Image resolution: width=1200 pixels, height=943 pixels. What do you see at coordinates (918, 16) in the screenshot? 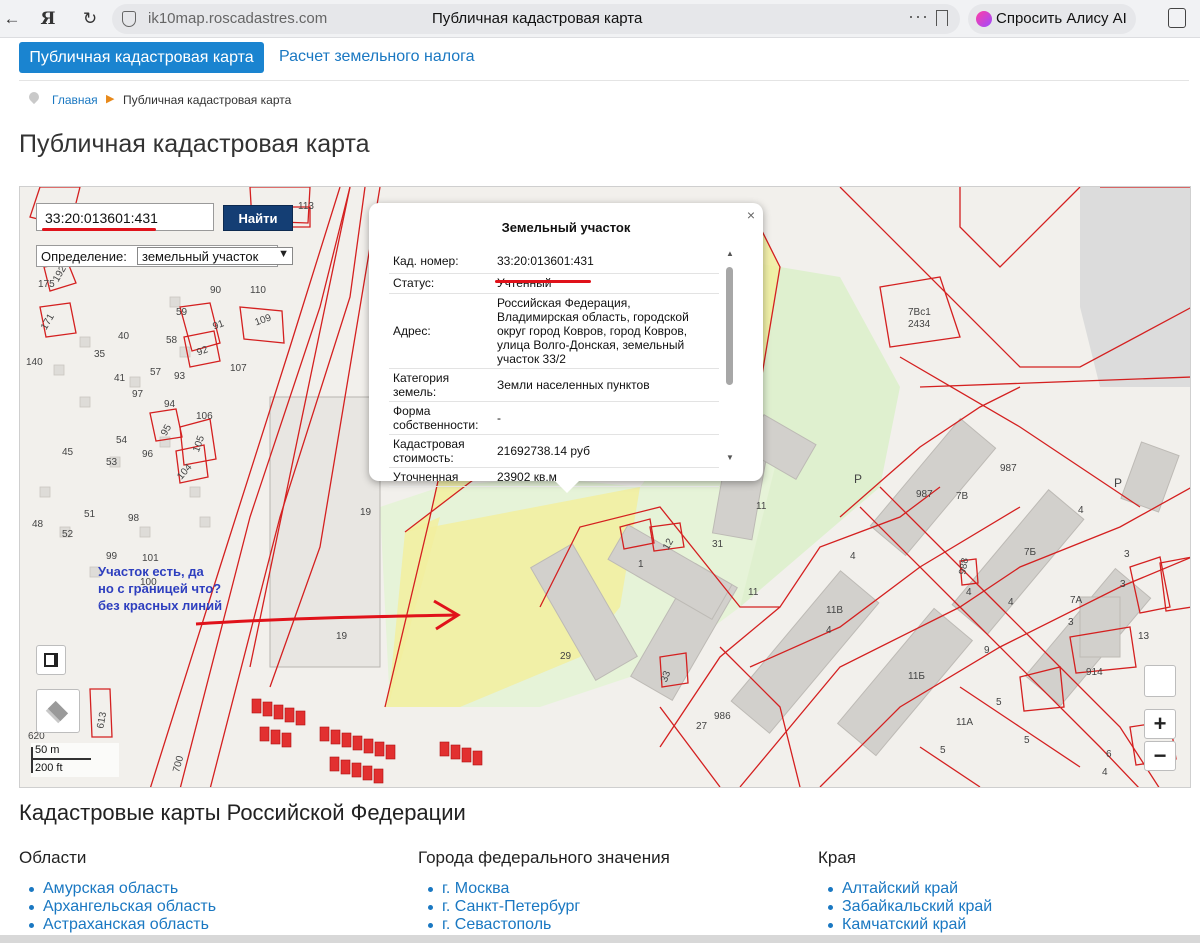
I see `more-icon: ···` at bounding box center [918, 16].